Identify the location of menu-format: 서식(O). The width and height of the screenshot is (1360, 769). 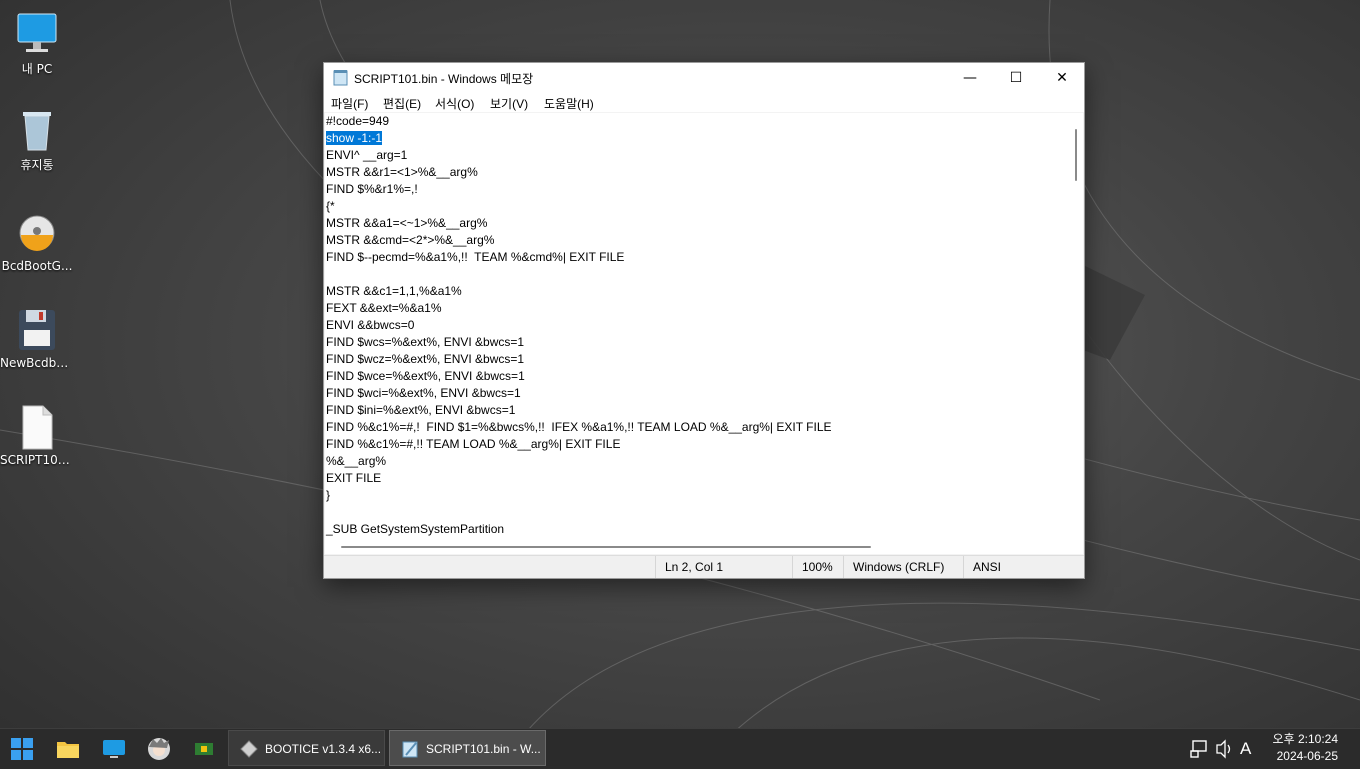
(454, 103).